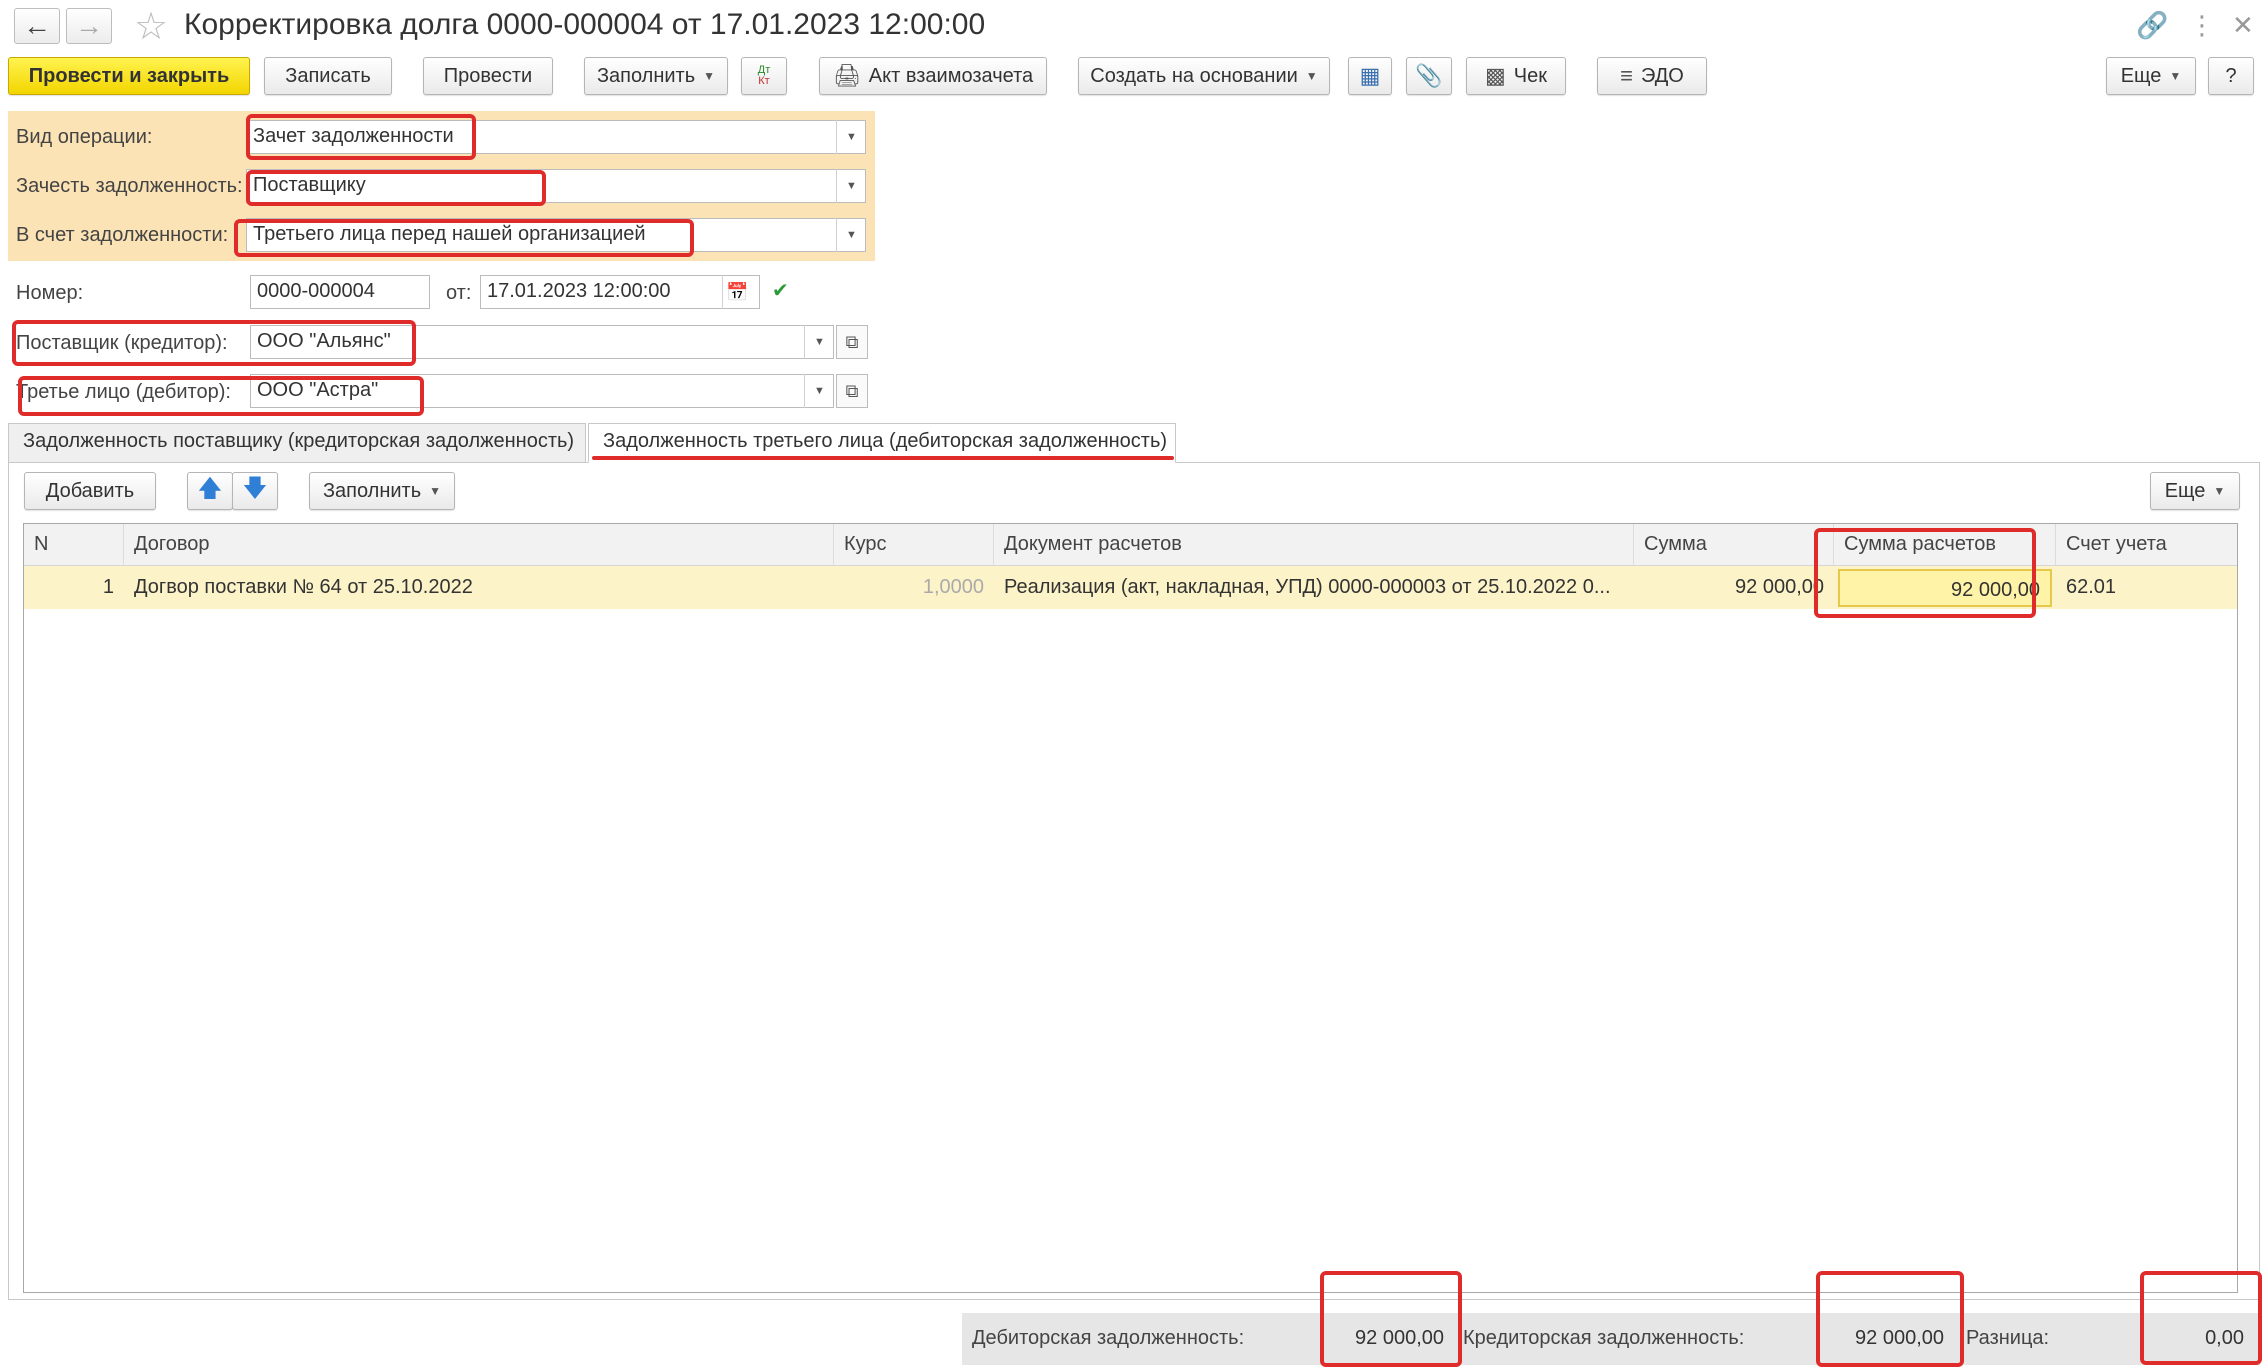  I want to click on edo-icon: ≡, so click(1627, 75).